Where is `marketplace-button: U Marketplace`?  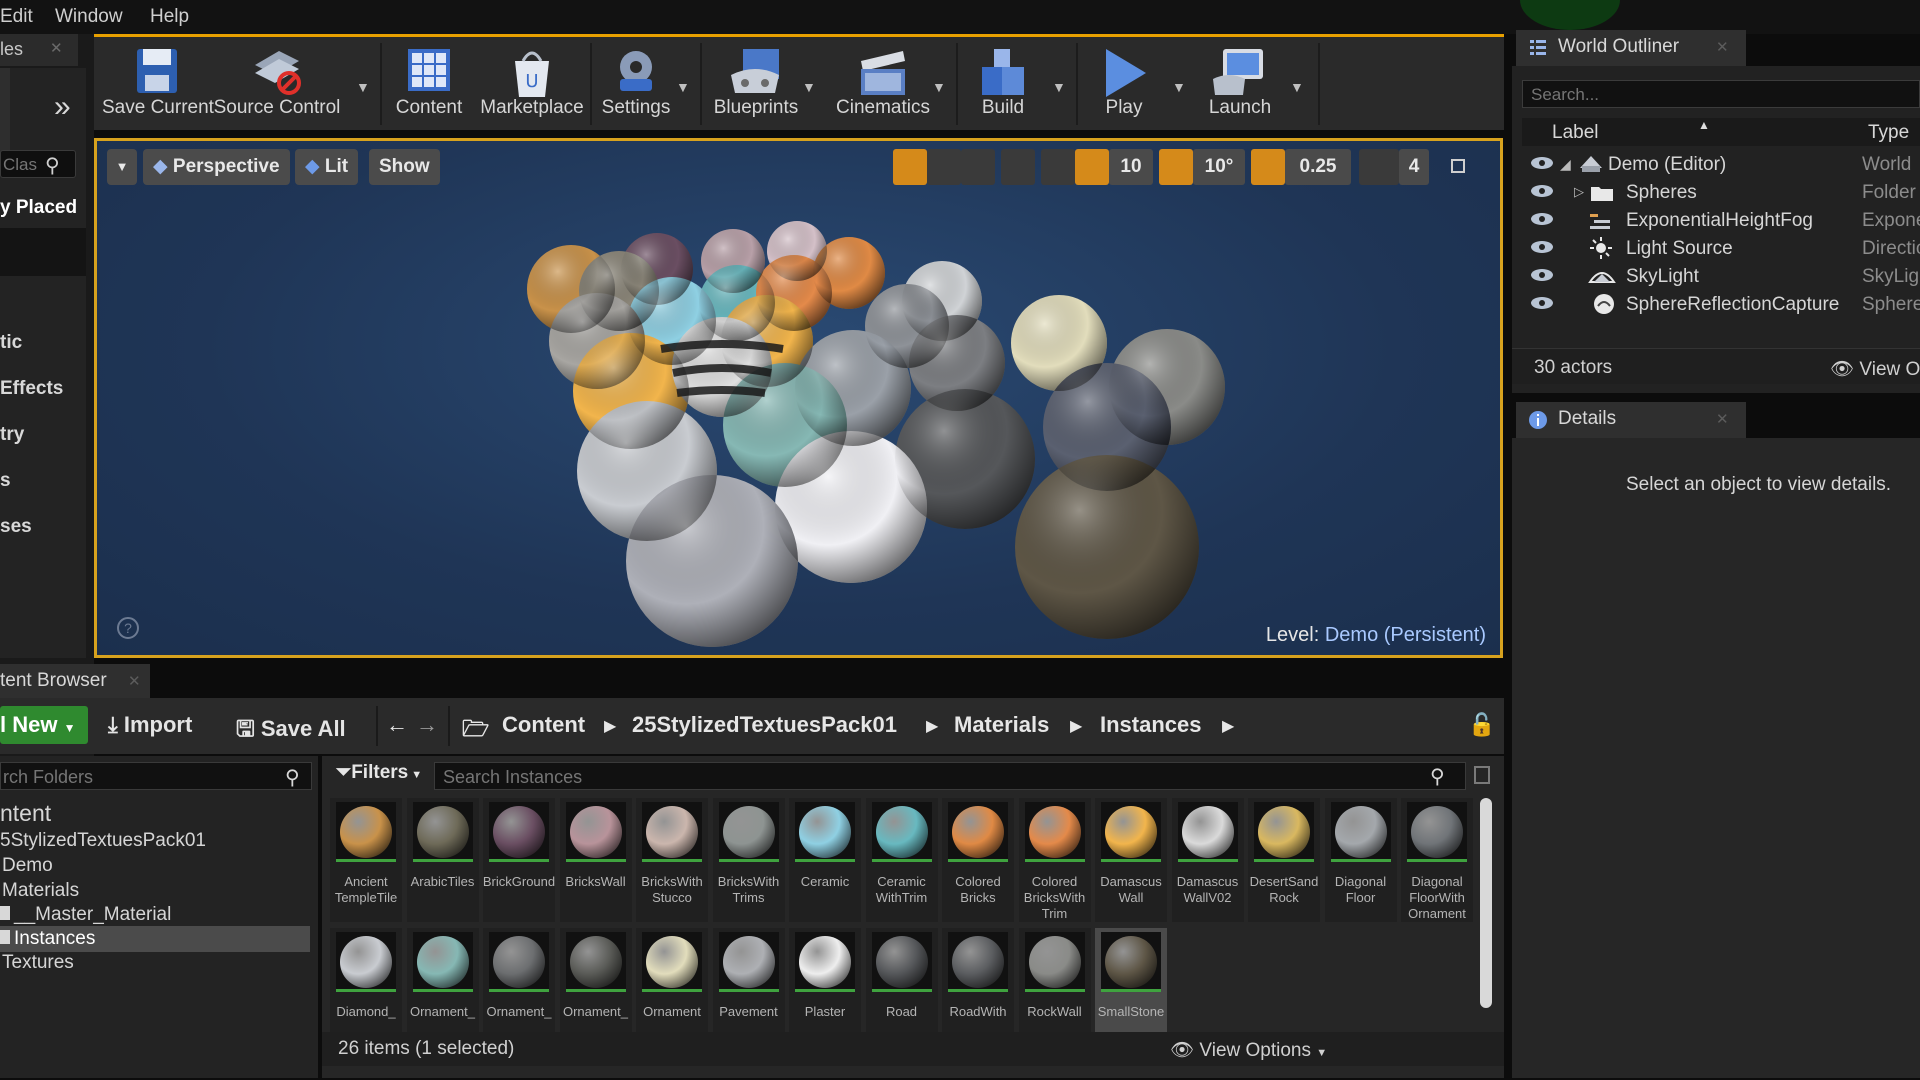
marketplace-button: U Marketplace is located at coordinates (532, 83).